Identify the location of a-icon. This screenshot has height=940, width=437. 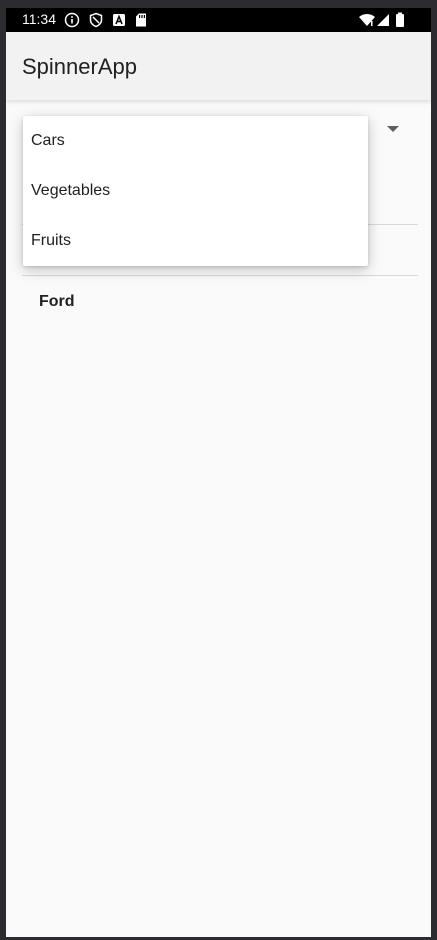
(119, 22).